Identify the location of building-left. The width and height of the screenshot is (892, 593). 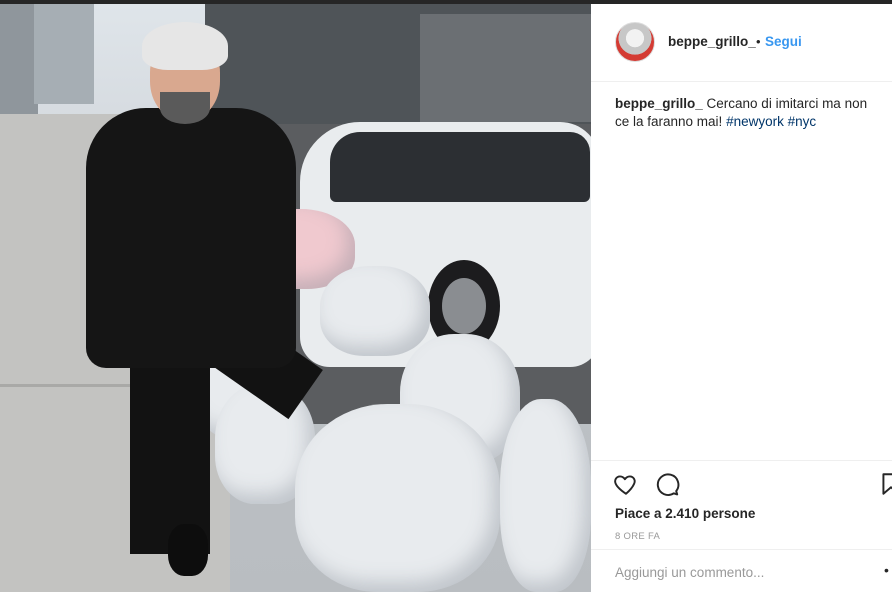
(19, 59).